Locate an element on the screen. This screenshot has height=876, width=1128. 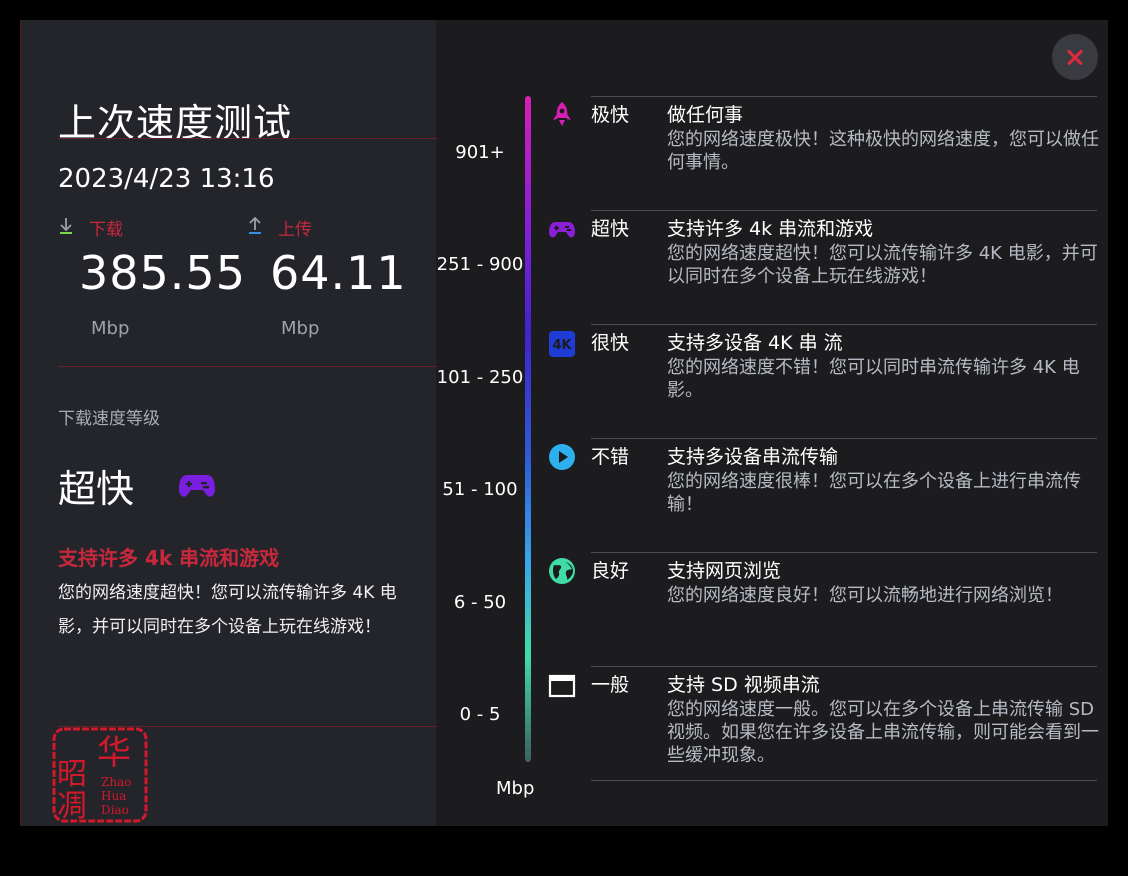
tier-desc: 您的网络速度极快！这种极快的网络速度，您可以做任何事情。 is located at coordinates (883, 151).